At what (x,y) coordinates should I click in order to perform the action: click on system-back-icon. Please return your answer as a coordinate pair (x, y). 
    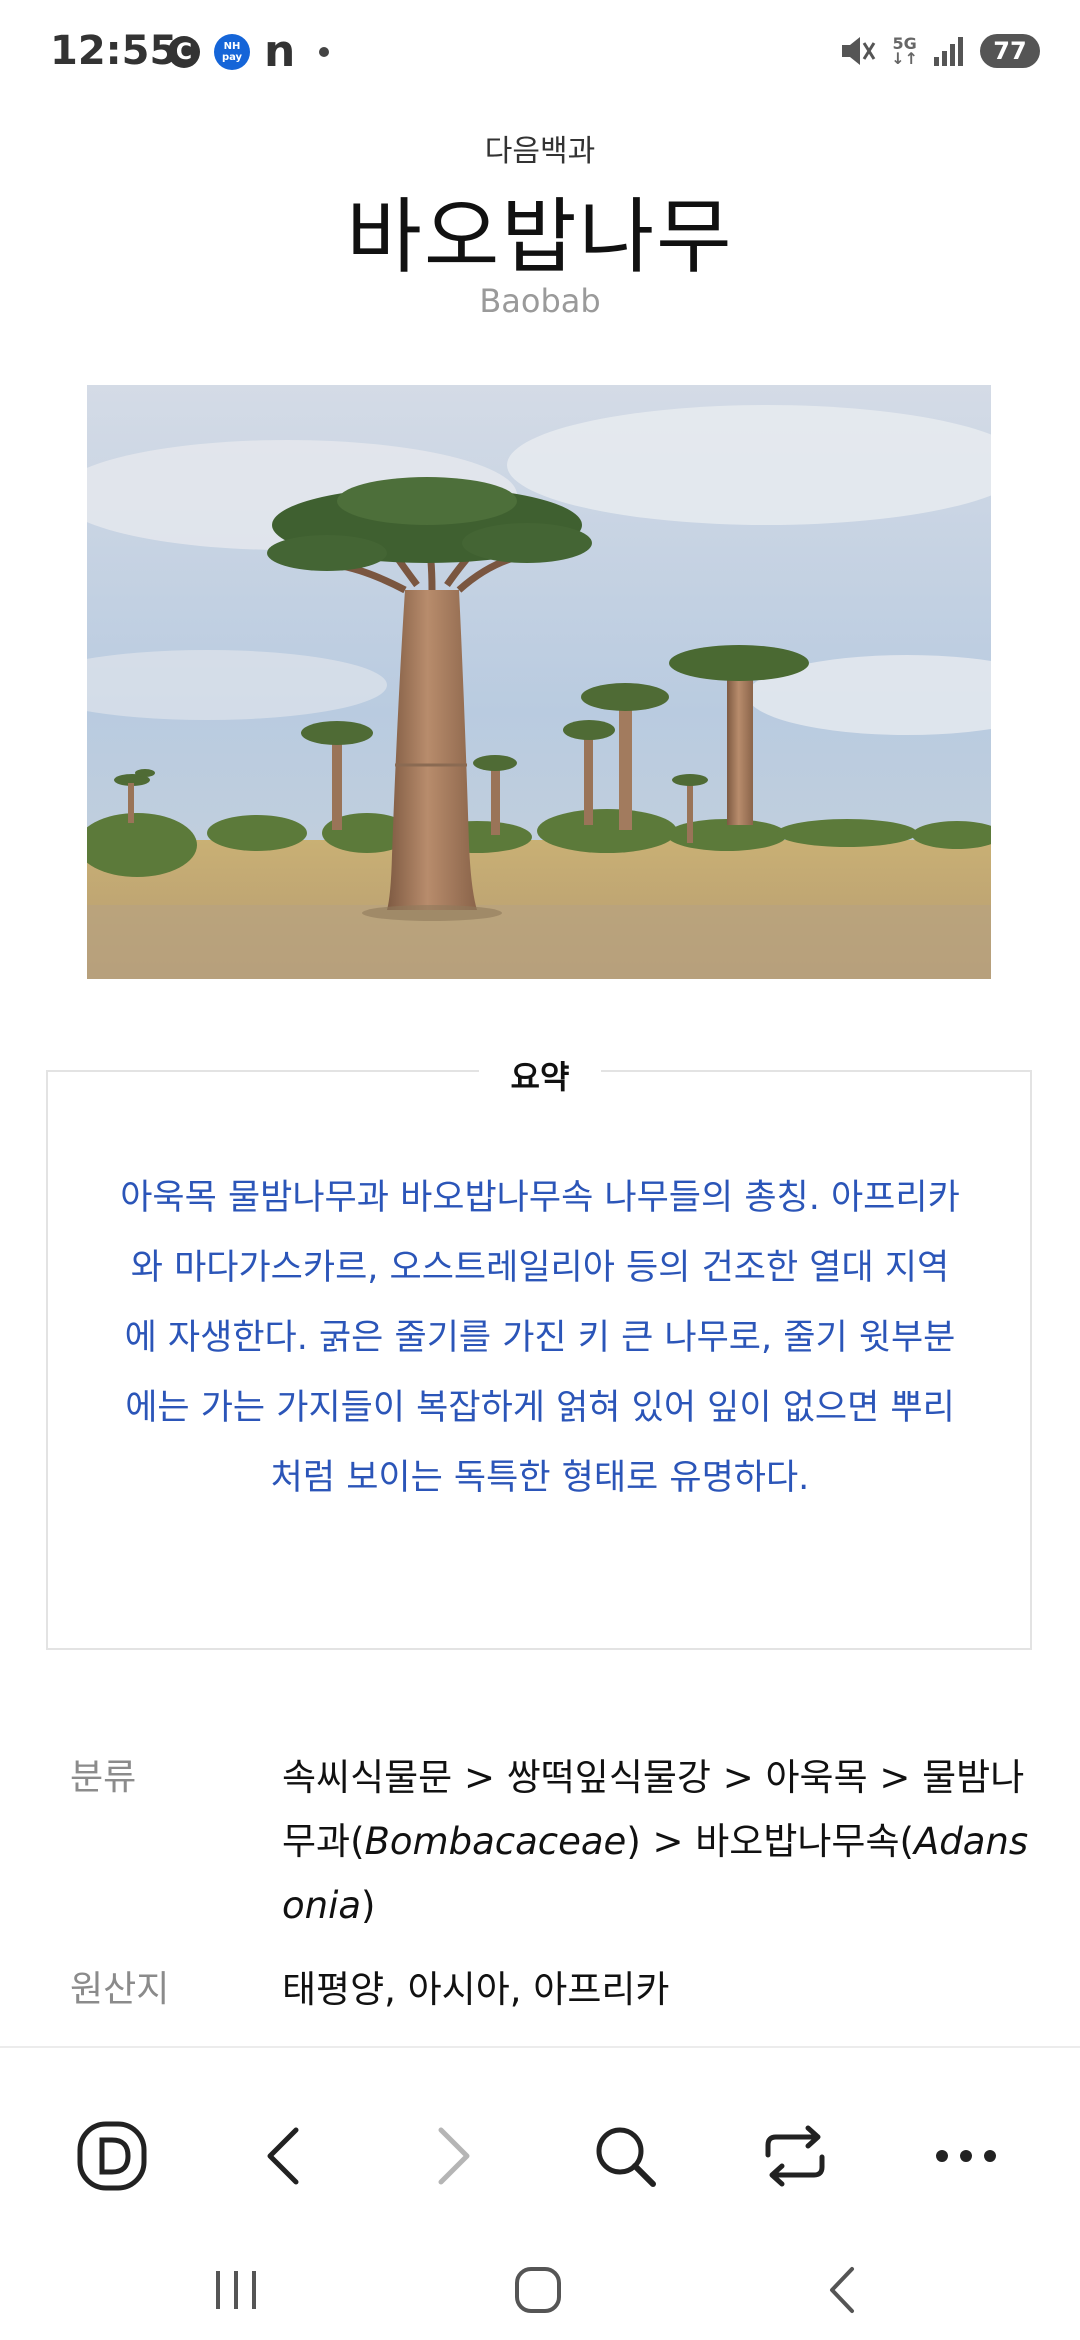
    Looking at the image, I should click on (842, 2290).